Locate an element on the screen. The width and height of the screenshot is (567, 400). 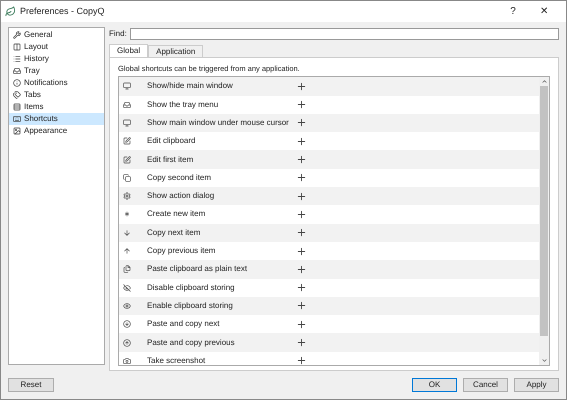
sidebar-item: Appearance is located at coordinates (56, 131).